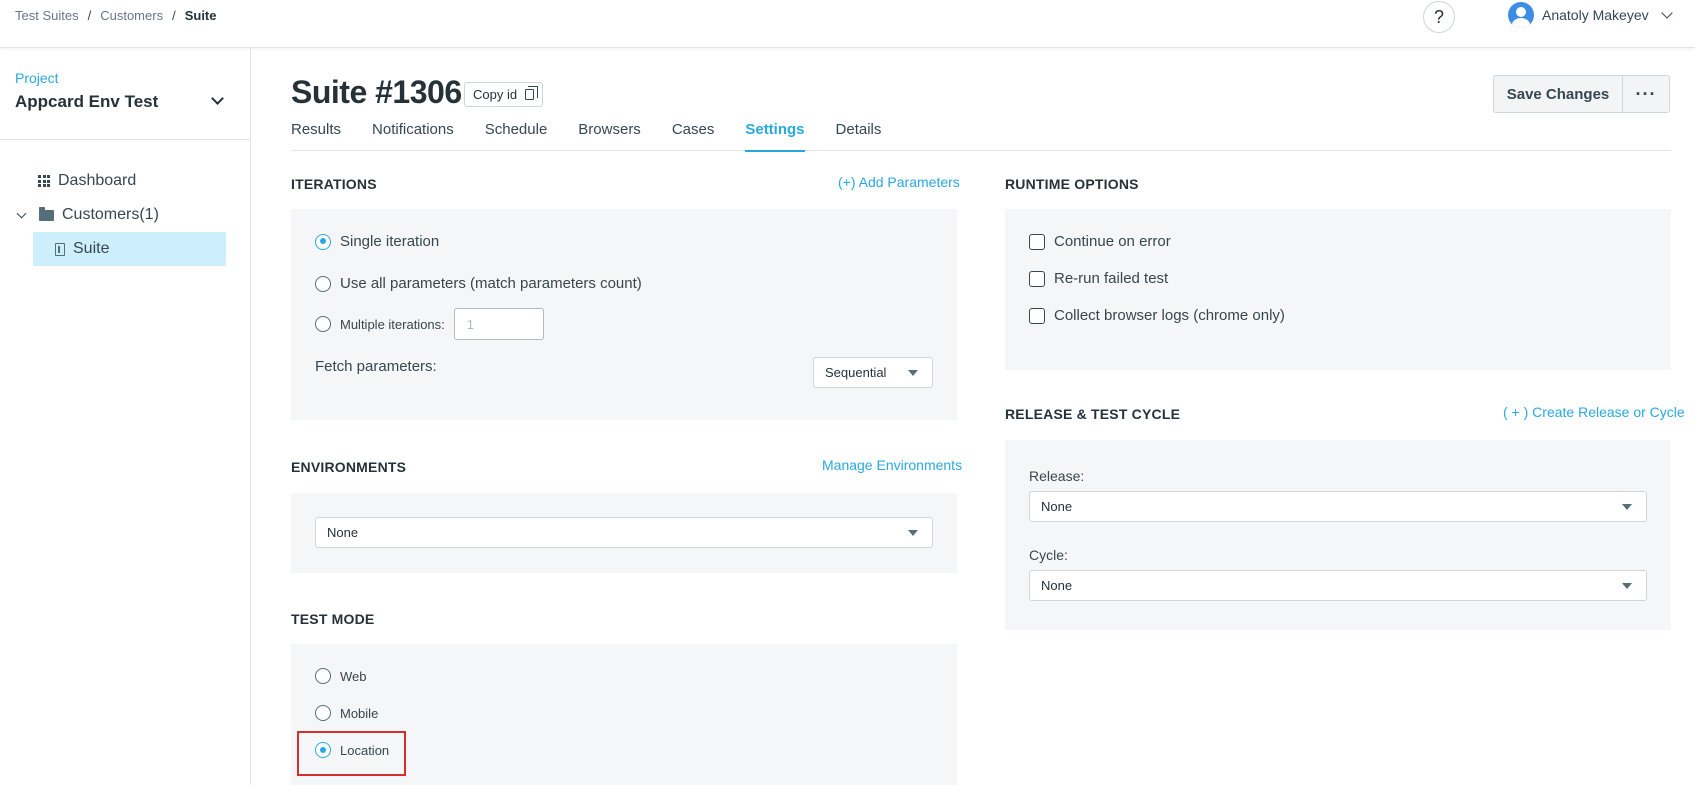 Image resolution: width=1695 pixels, height=785 pixels. What do you see at coordinates (1338, 535) in the screenshot?
I see `release-cycle-panel: Release: None Cycle: None` at bounding box center [1338, 535].